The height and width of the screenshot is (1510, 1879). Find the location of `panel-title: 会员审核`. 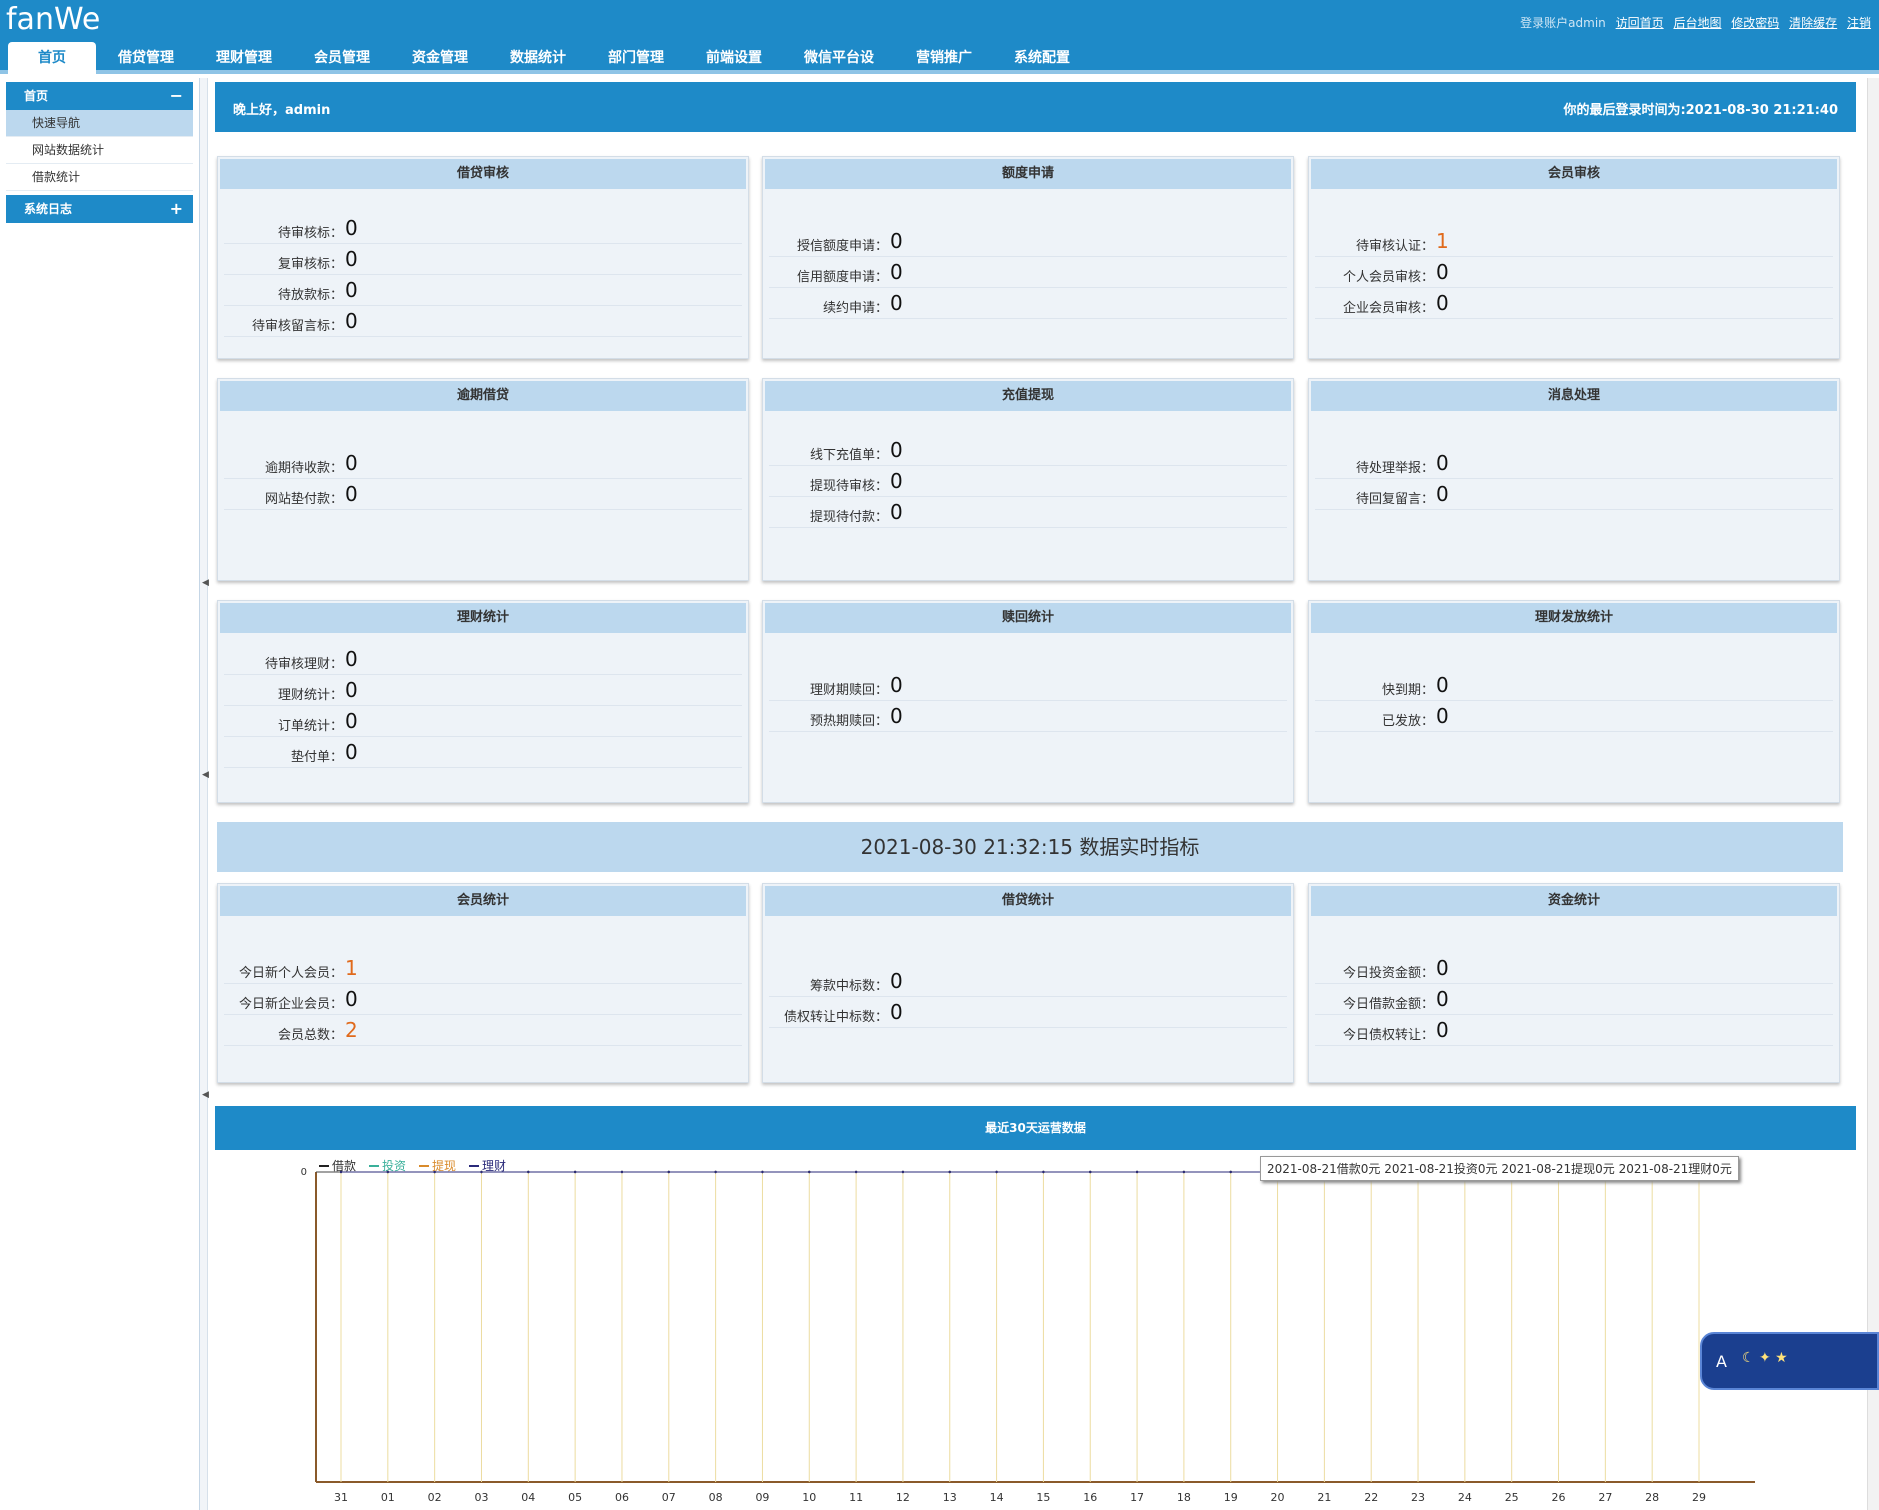

panel-title: 会员审核 is located at coordinates (1574, 174).